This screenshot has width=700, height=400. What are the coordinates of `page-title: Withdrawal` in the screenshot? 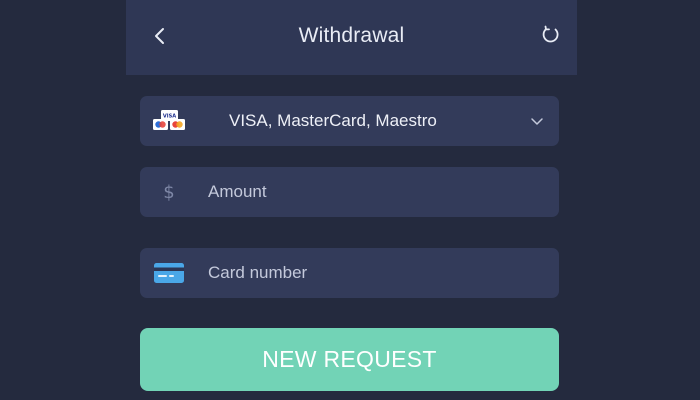 It's located at (351, 35).